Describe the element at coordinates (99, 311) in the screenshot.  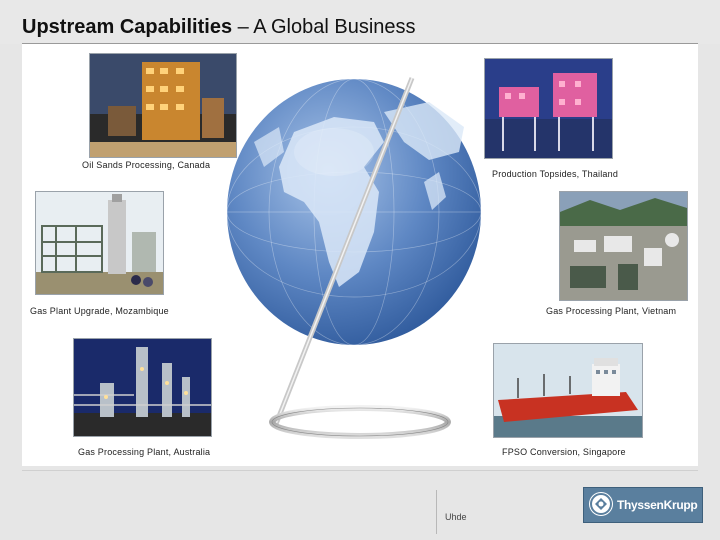
I see `caption-gas-plant-mozambique: Gas Plant Upgrade, Mozambique` at that location.